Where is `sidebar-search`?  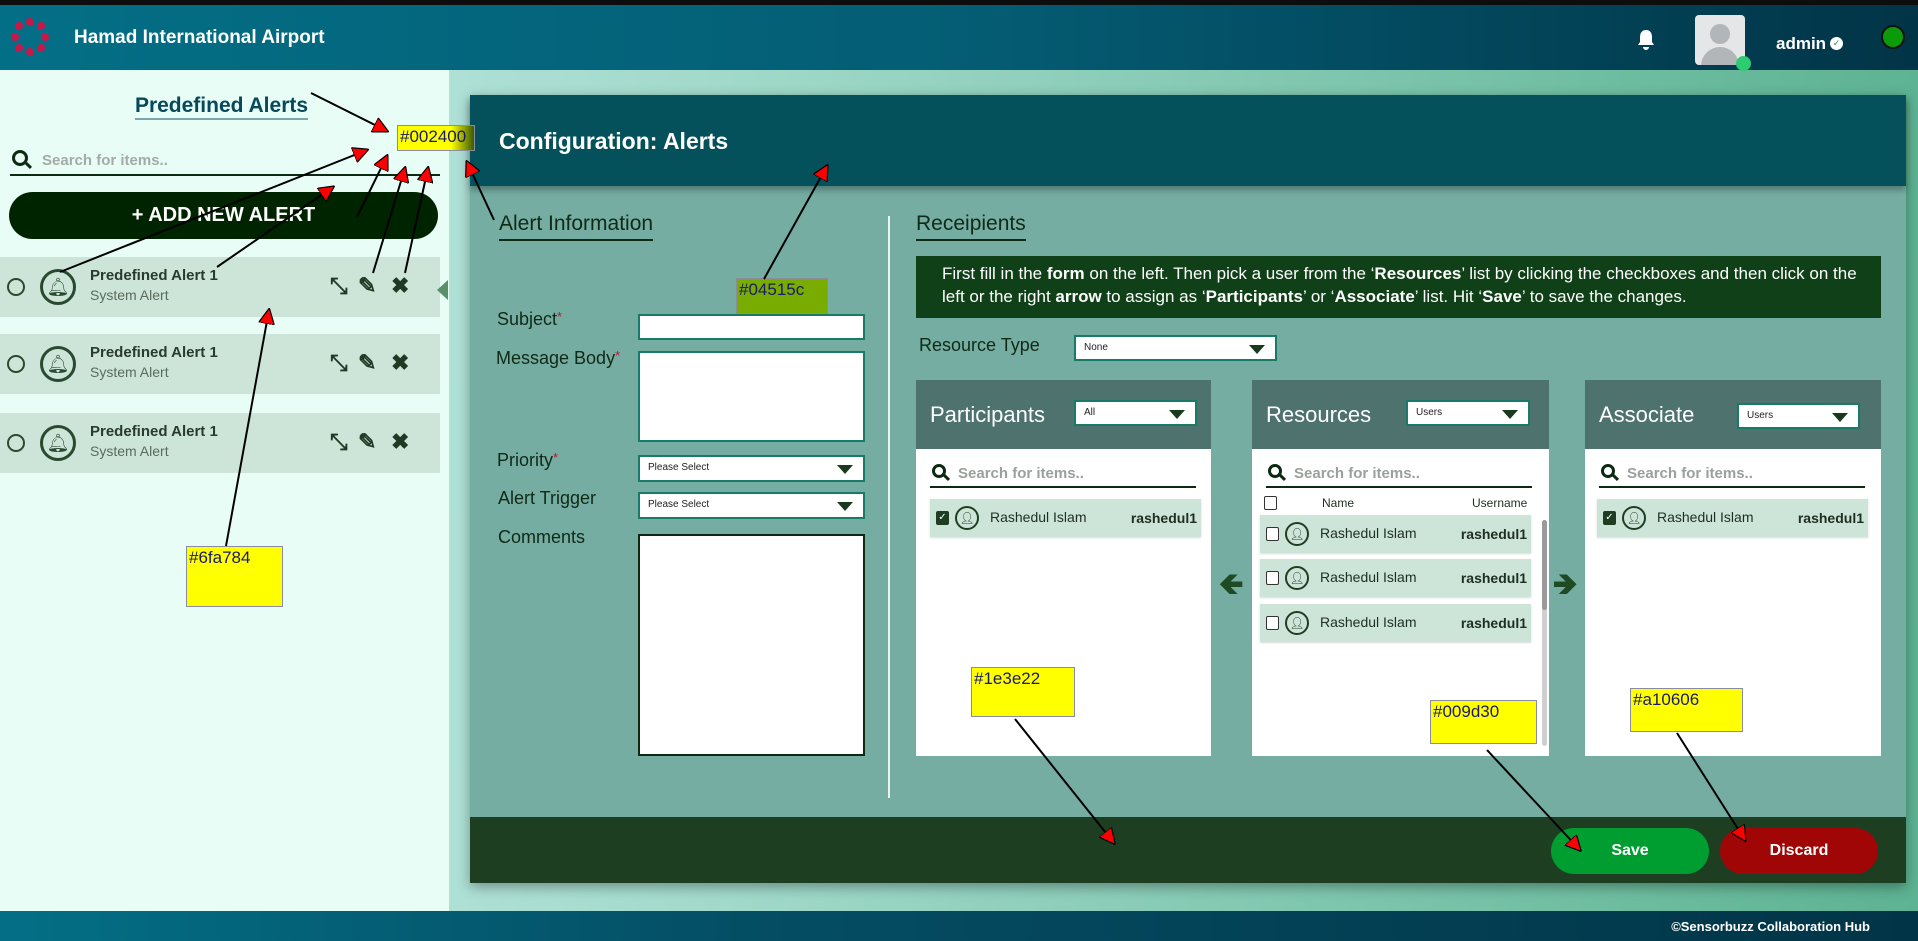
sidebar-search is located at coordinates (225, 161).